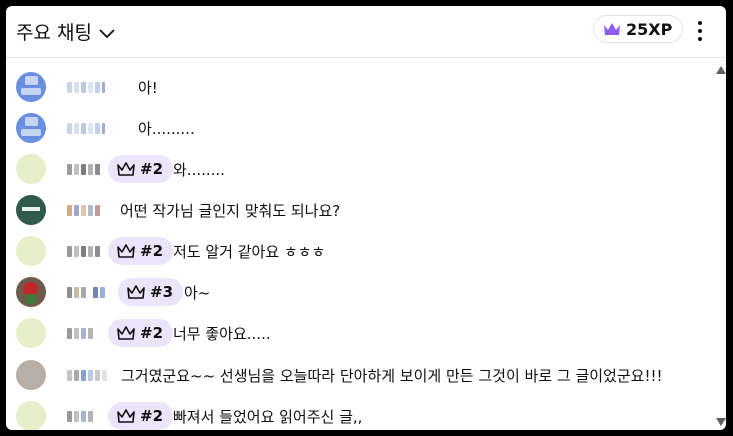  What do you see at coordinates (358, 250) in the screenshot?
I see `chat-message: #2 저도 알거 같아요 ㅎㅎㅎ` at bounding box center [358, 250].